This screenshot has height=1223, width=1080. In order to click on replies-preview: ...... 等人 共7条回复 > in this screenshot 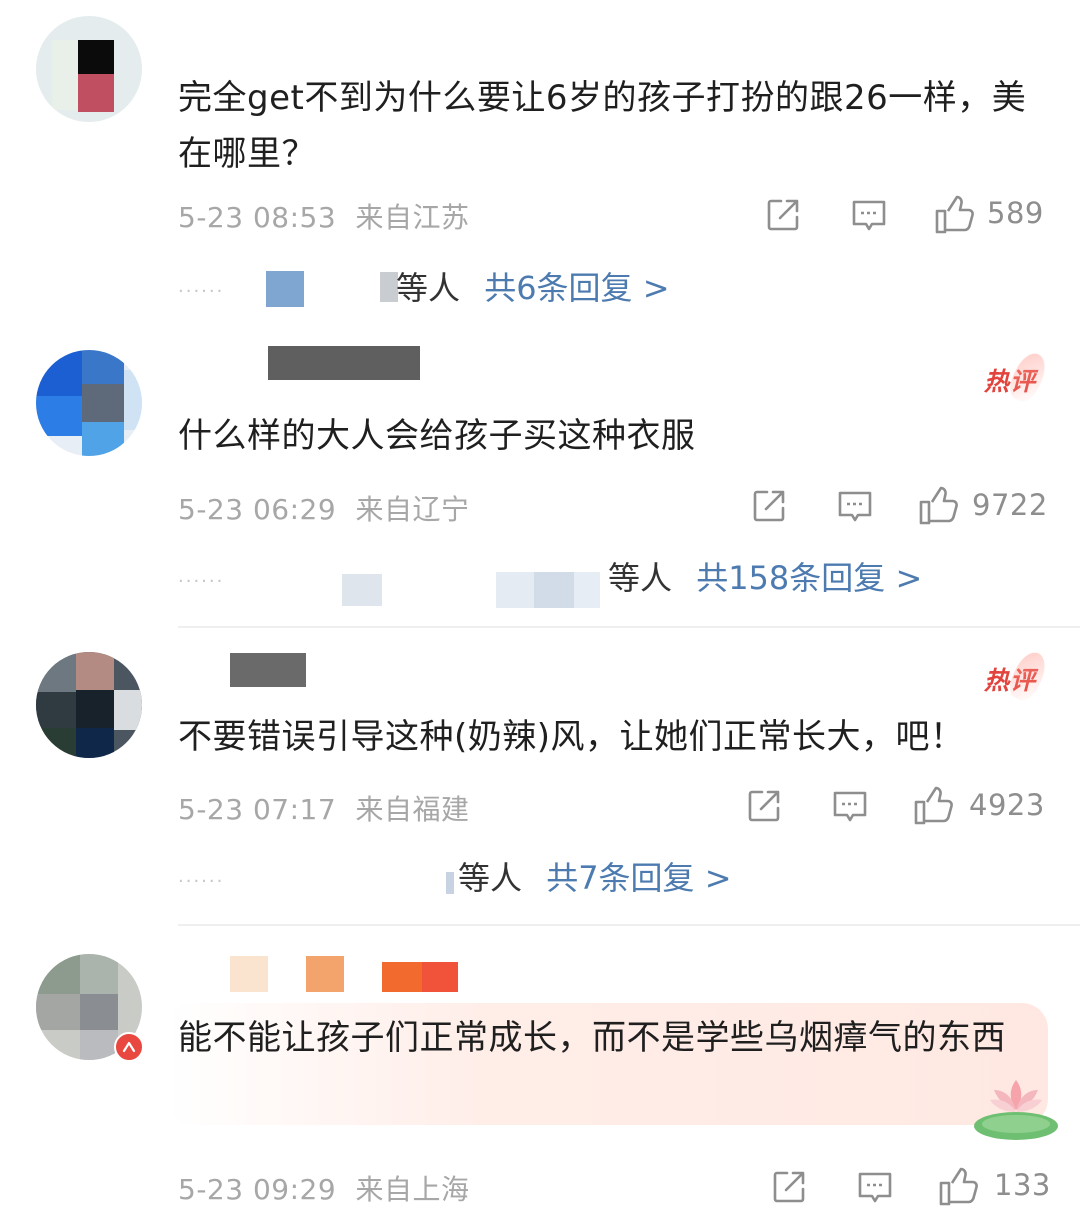, I will do `click(618, 878)`.